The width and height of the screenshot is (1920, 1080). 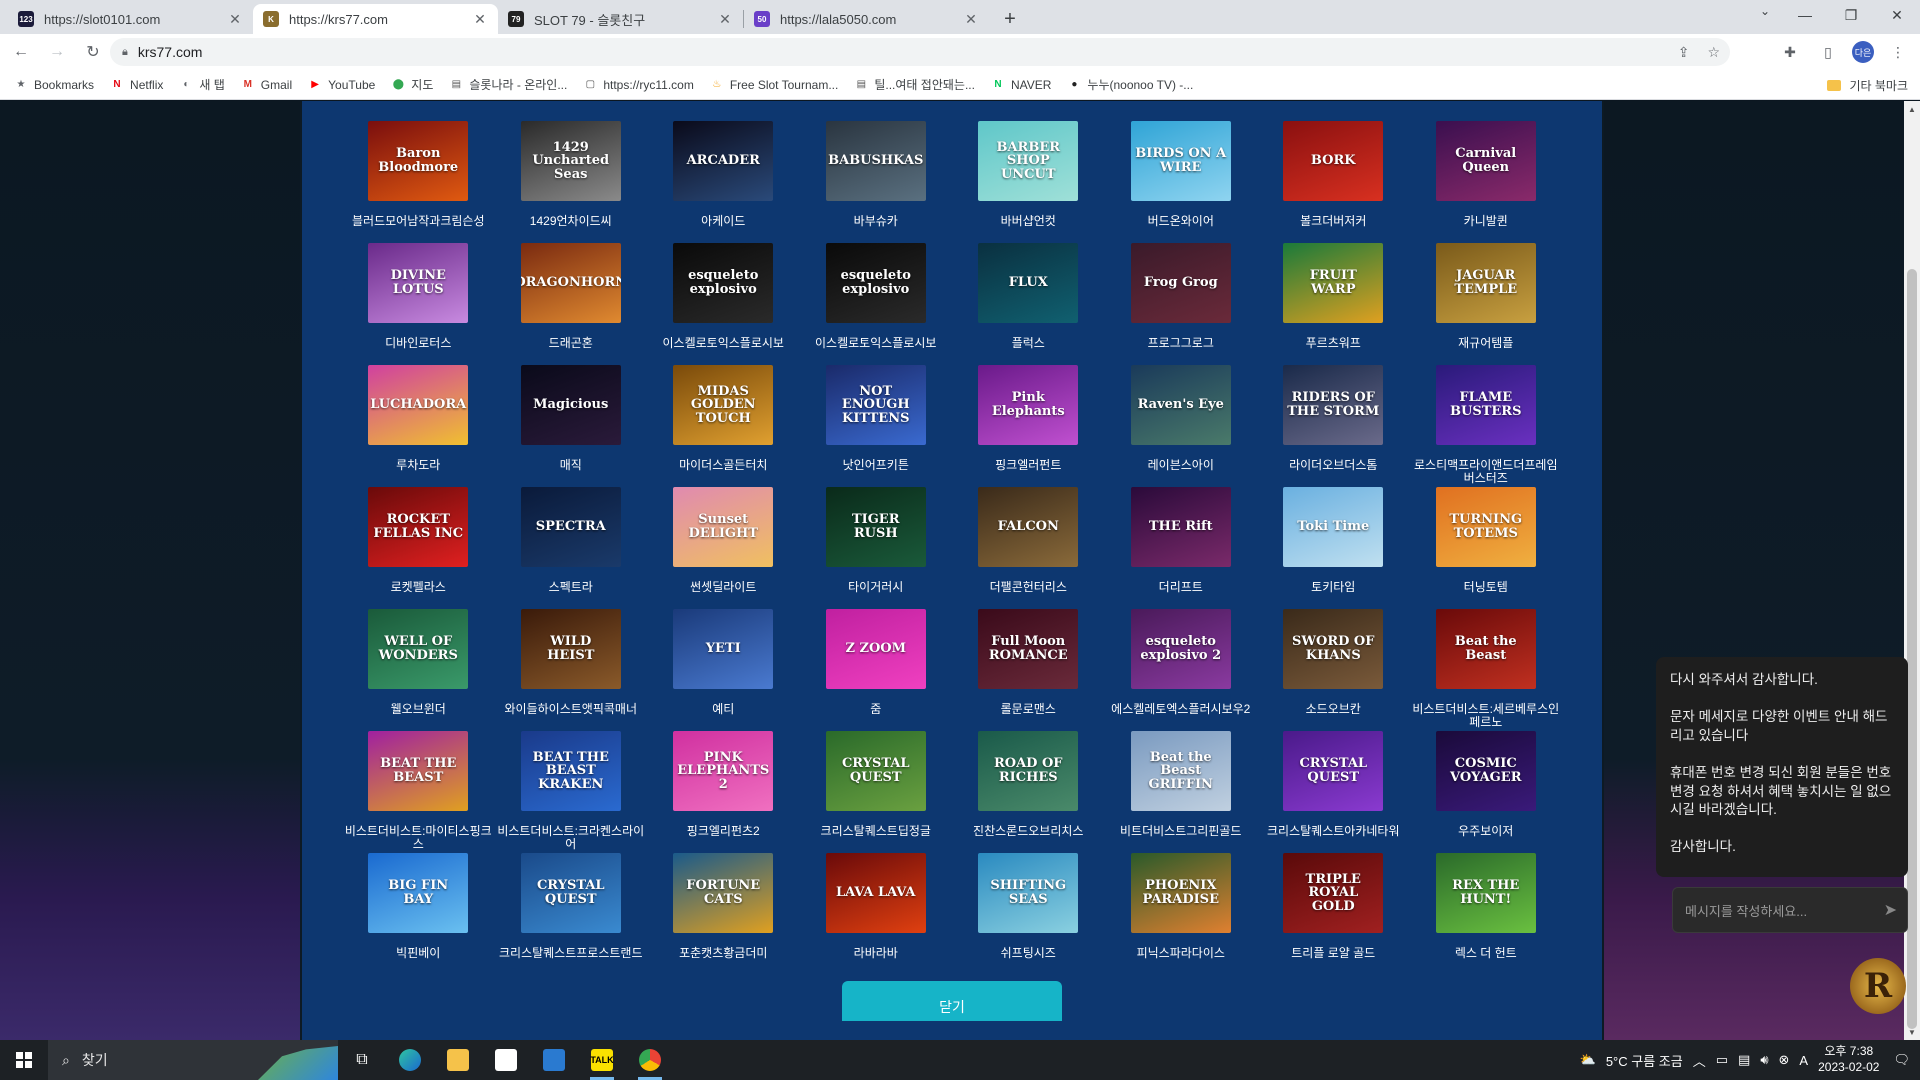 What do you see at coordinates (650, 1060) in the screenshot?
I see `chrome-icon` at bounding box center [650, 1060].